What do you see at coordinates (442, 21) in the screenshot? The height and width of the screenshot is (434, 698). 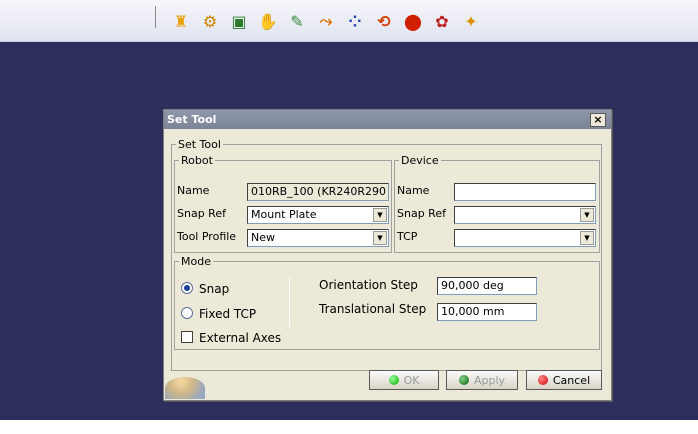 I see `robot-profile-icon: ✿` at bounding box center [442, 21].